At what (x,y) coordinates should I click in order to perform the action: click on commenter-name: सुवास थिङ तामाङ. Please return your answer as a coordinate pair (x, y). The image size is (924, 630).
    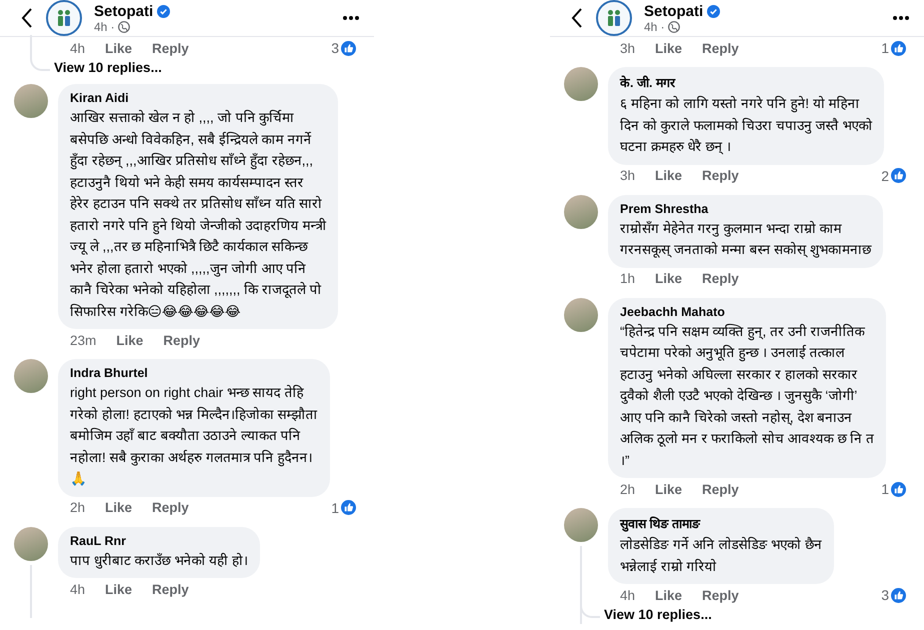
    Looking at the image, I should click on (721, 523).